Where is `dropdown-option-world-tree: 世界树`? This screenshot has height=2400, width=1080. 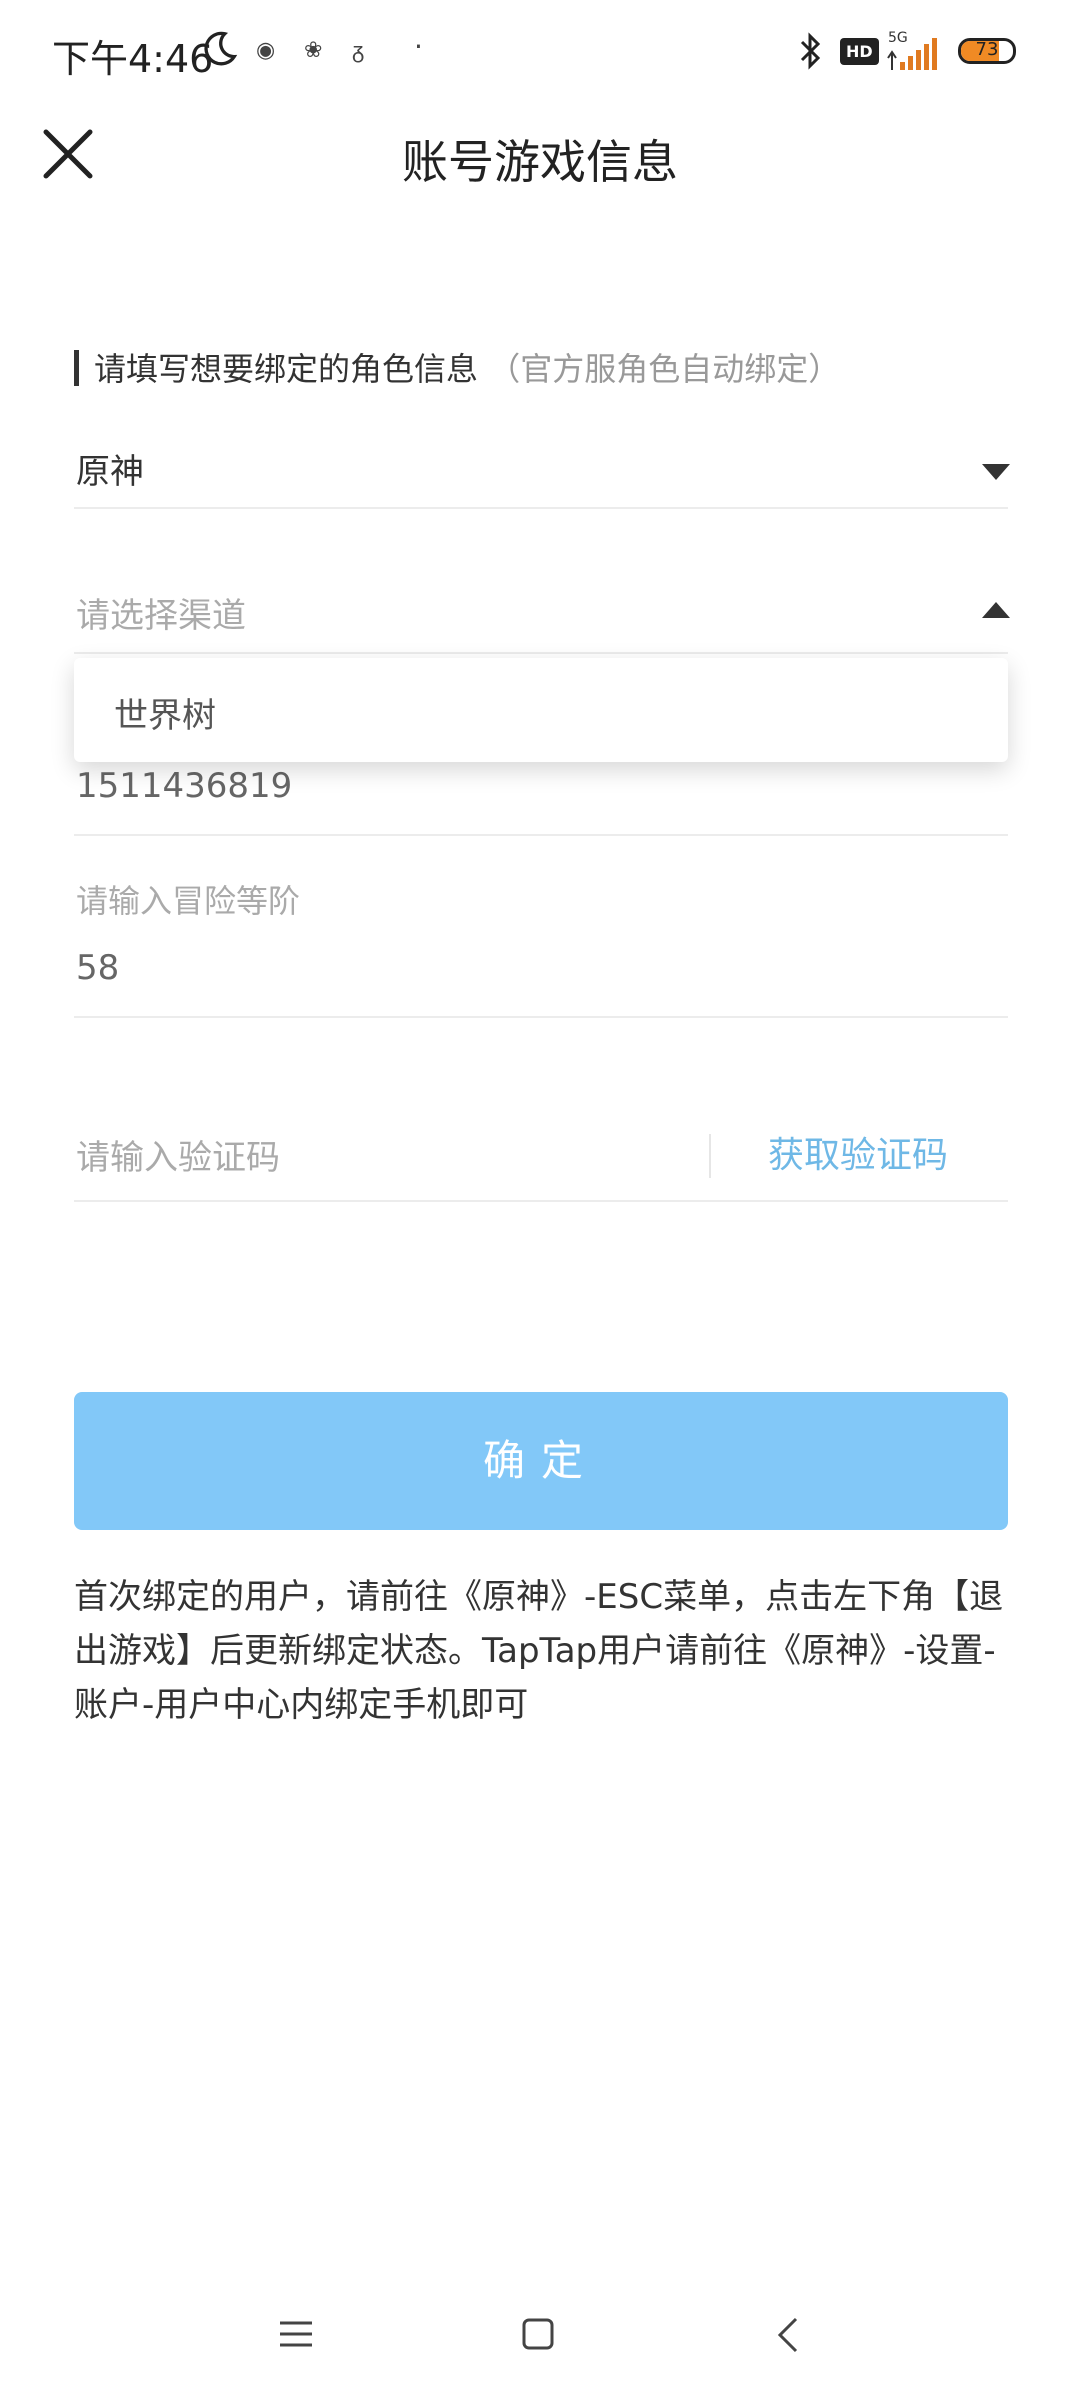
dropdown-option-world-tree: 世界树 is located at coordinates (165, 712).